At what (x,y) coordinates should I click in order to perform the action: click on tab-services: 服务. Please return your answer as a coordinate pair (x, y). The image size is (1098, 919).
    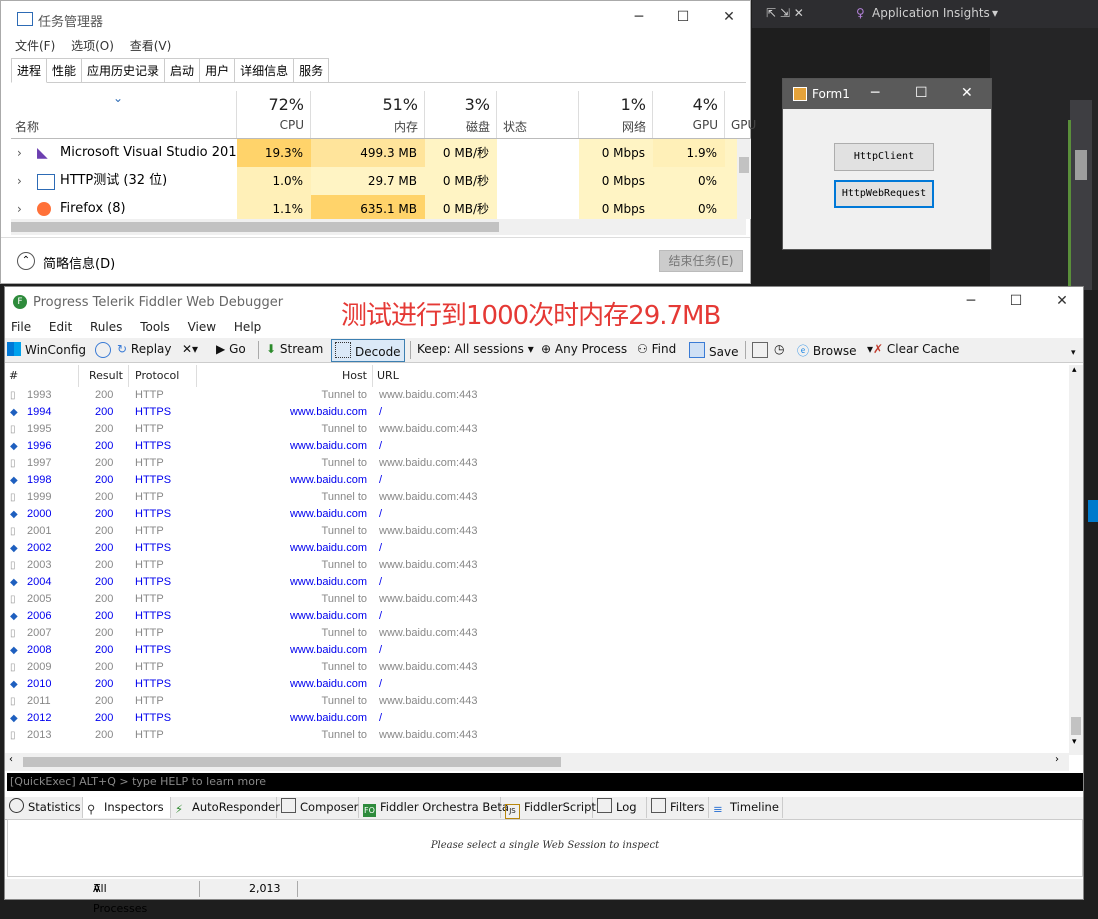
    Looking at the image, I should click on (311, 70).